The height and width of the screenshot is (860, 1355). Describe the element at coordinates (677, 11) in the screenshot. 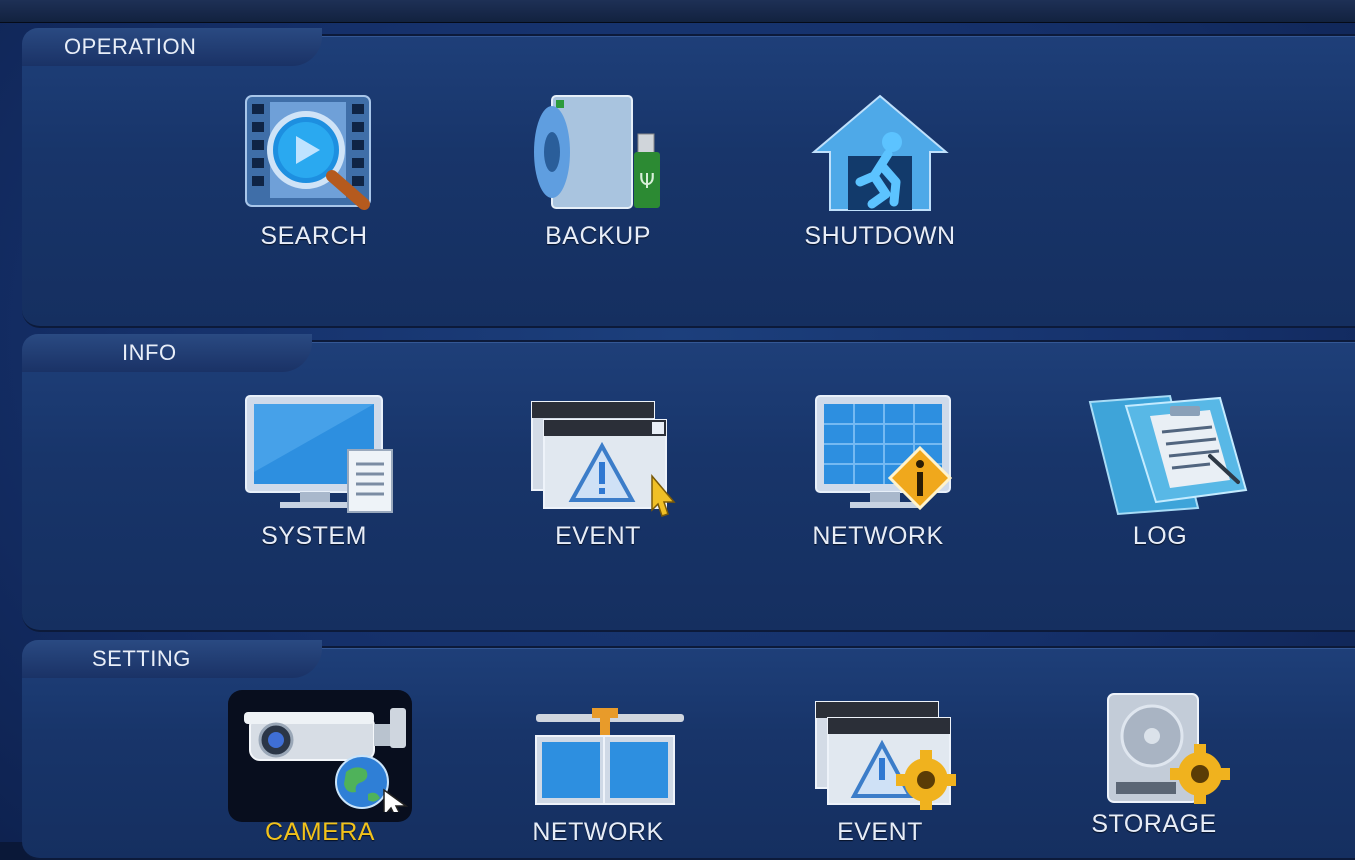

I see `top-bar` at that location.